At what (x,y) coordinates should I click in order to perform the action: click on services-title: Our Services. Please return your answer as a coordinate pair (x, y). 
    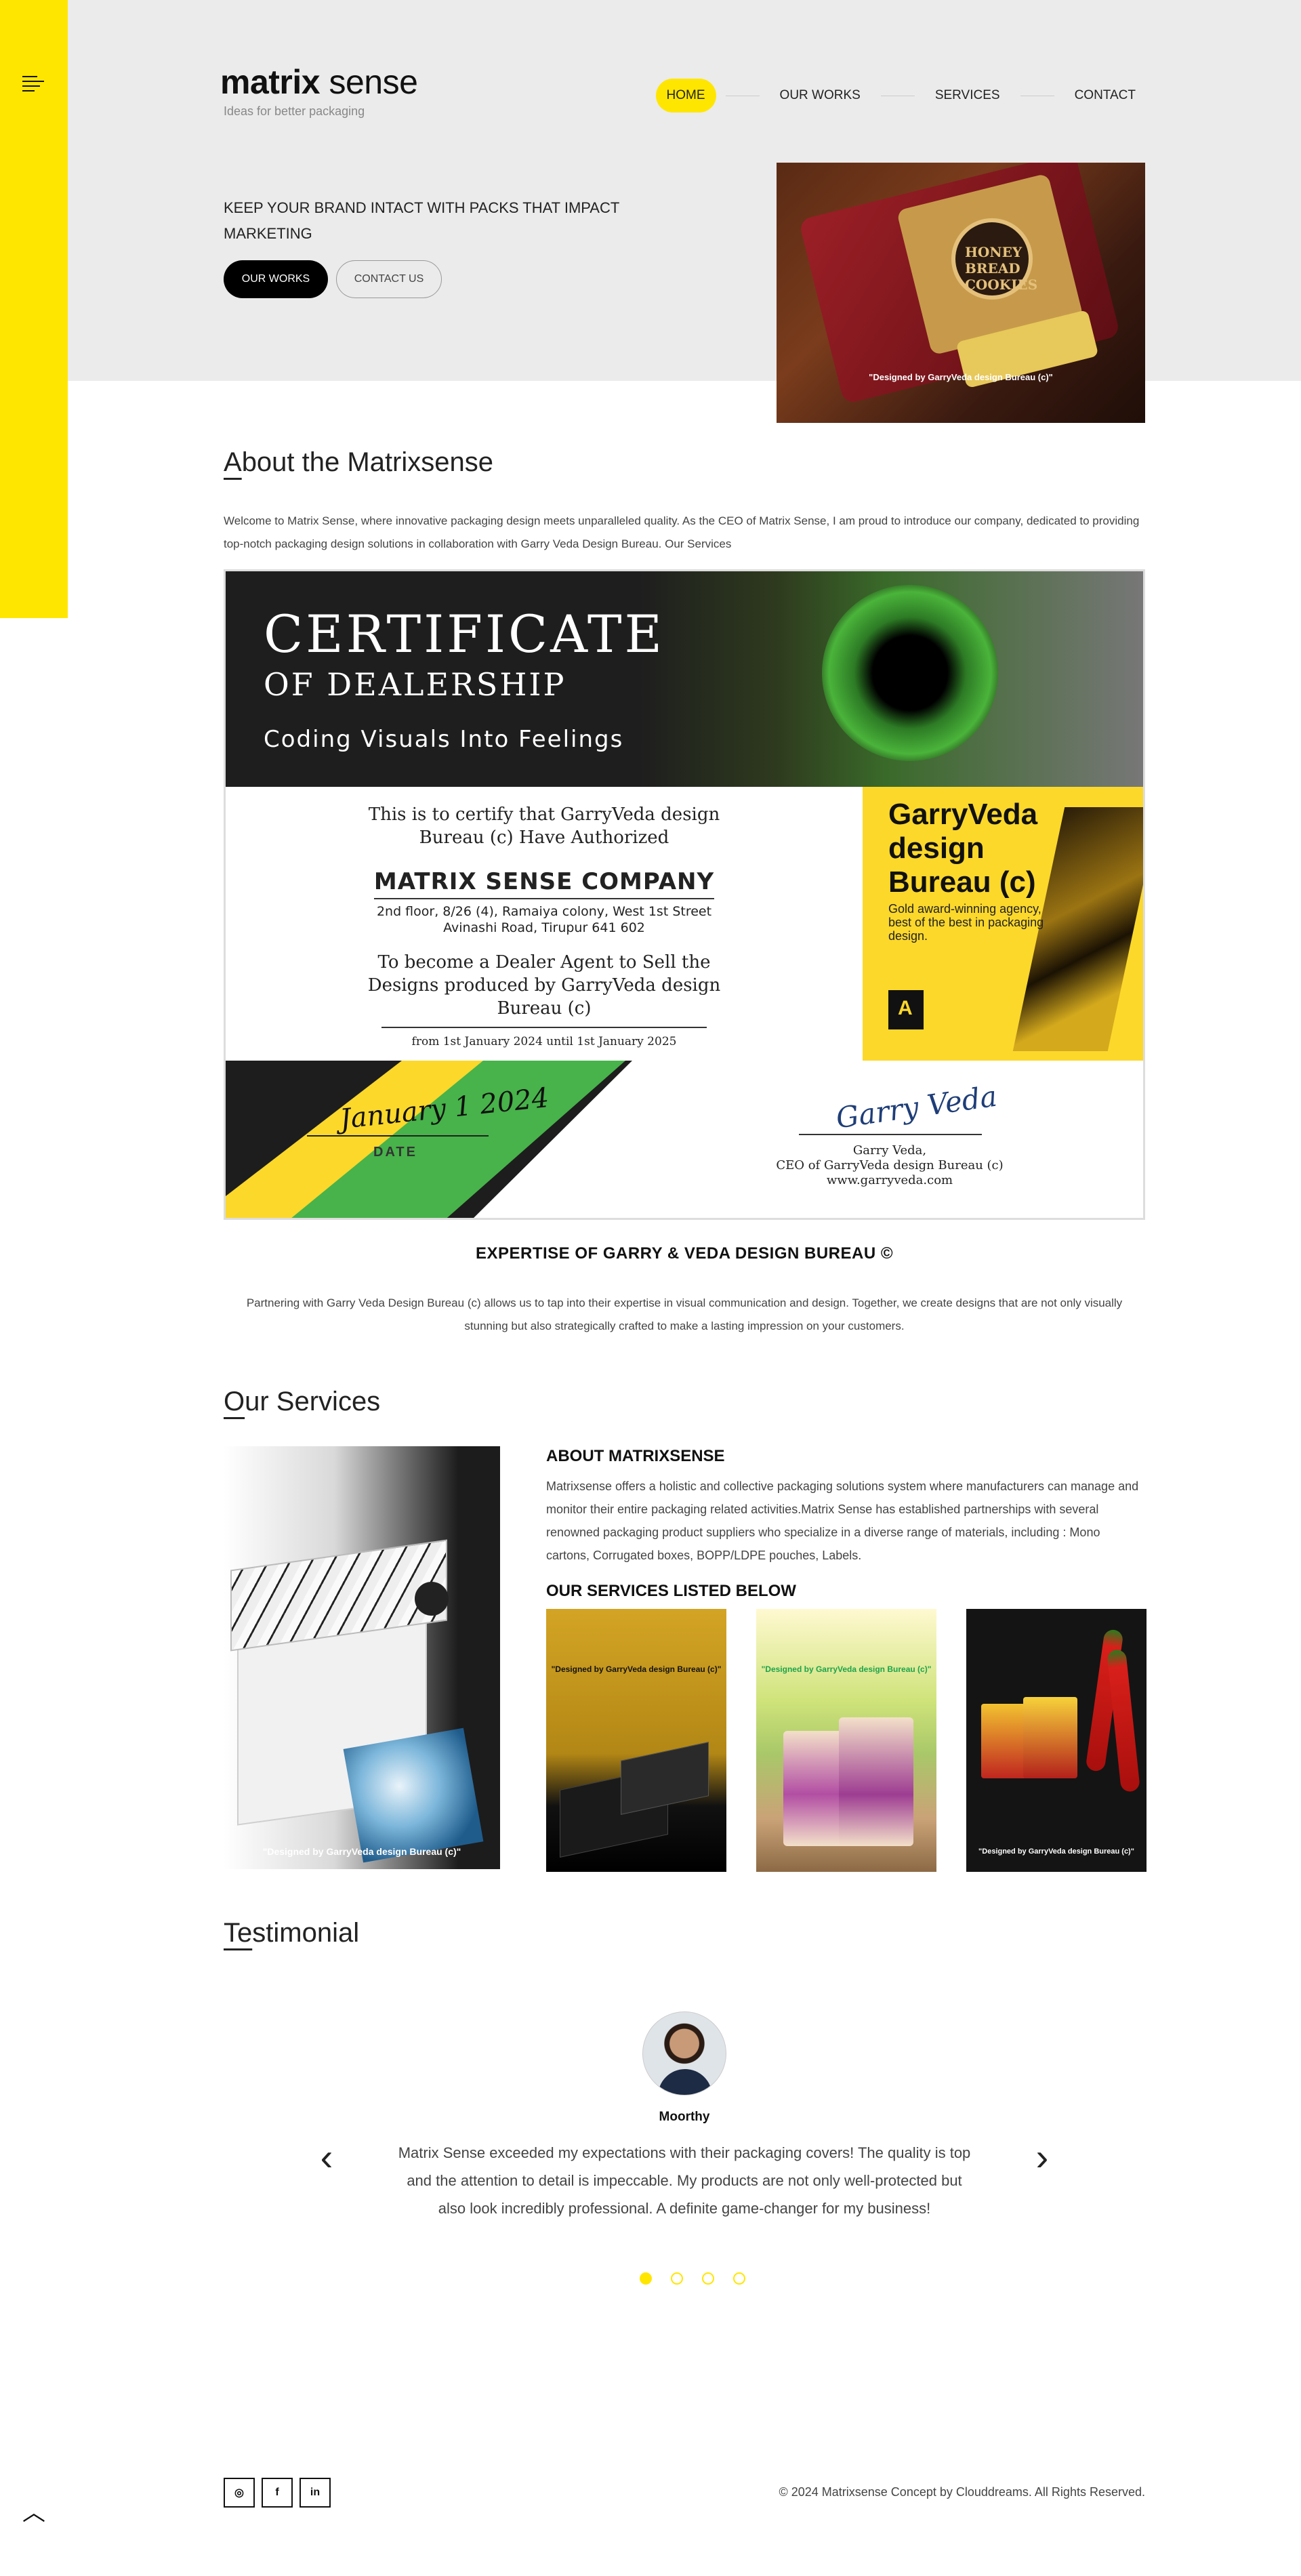
    Looking at the image, I should click on (302, 1402).